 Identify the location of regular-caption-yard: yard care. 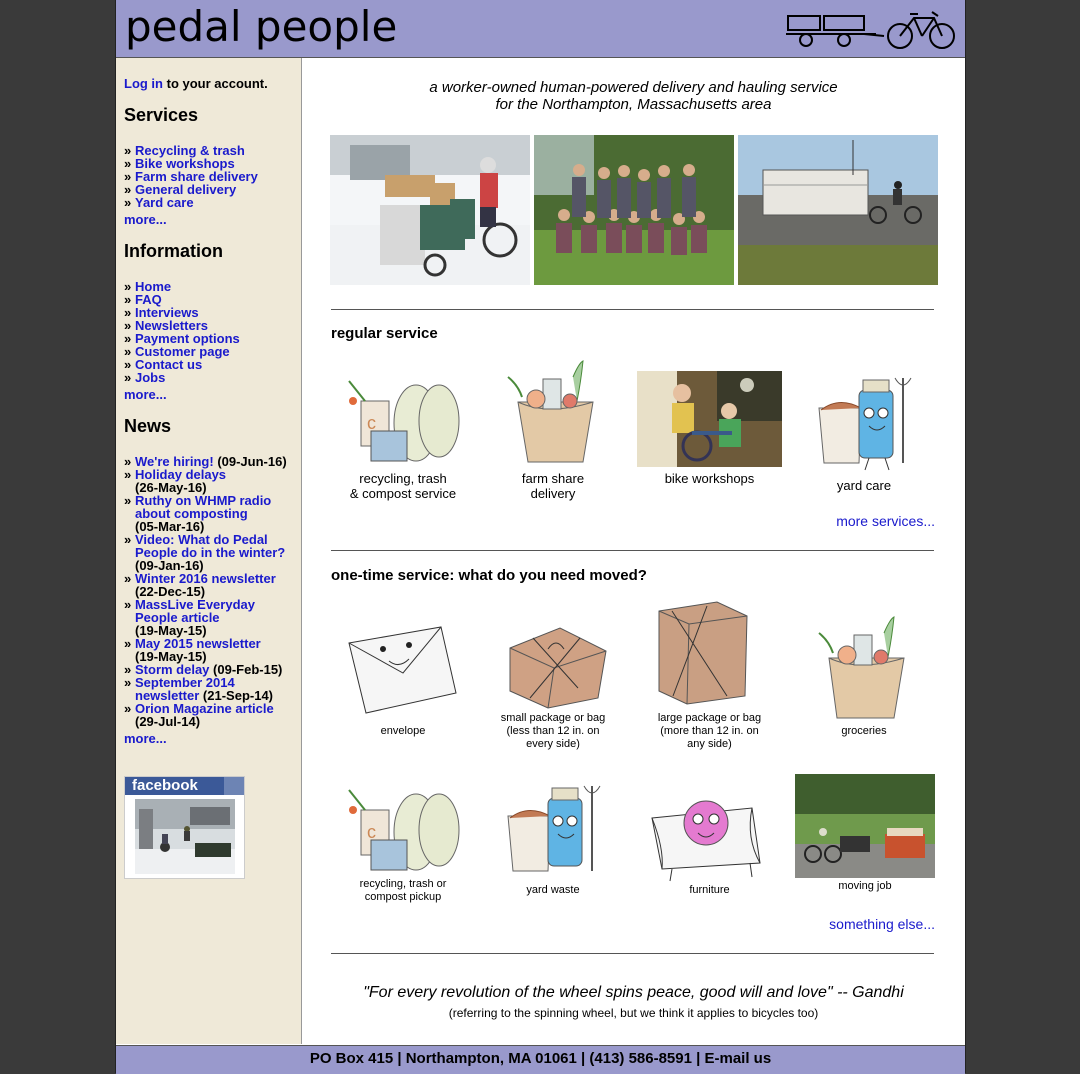
(864, 485).